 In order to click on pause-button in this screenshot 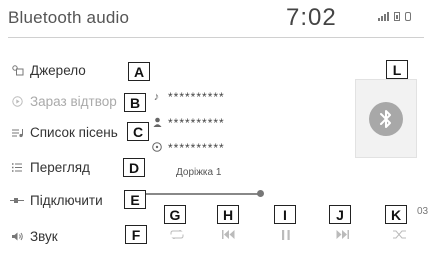, I will do `click(286, 236)`.